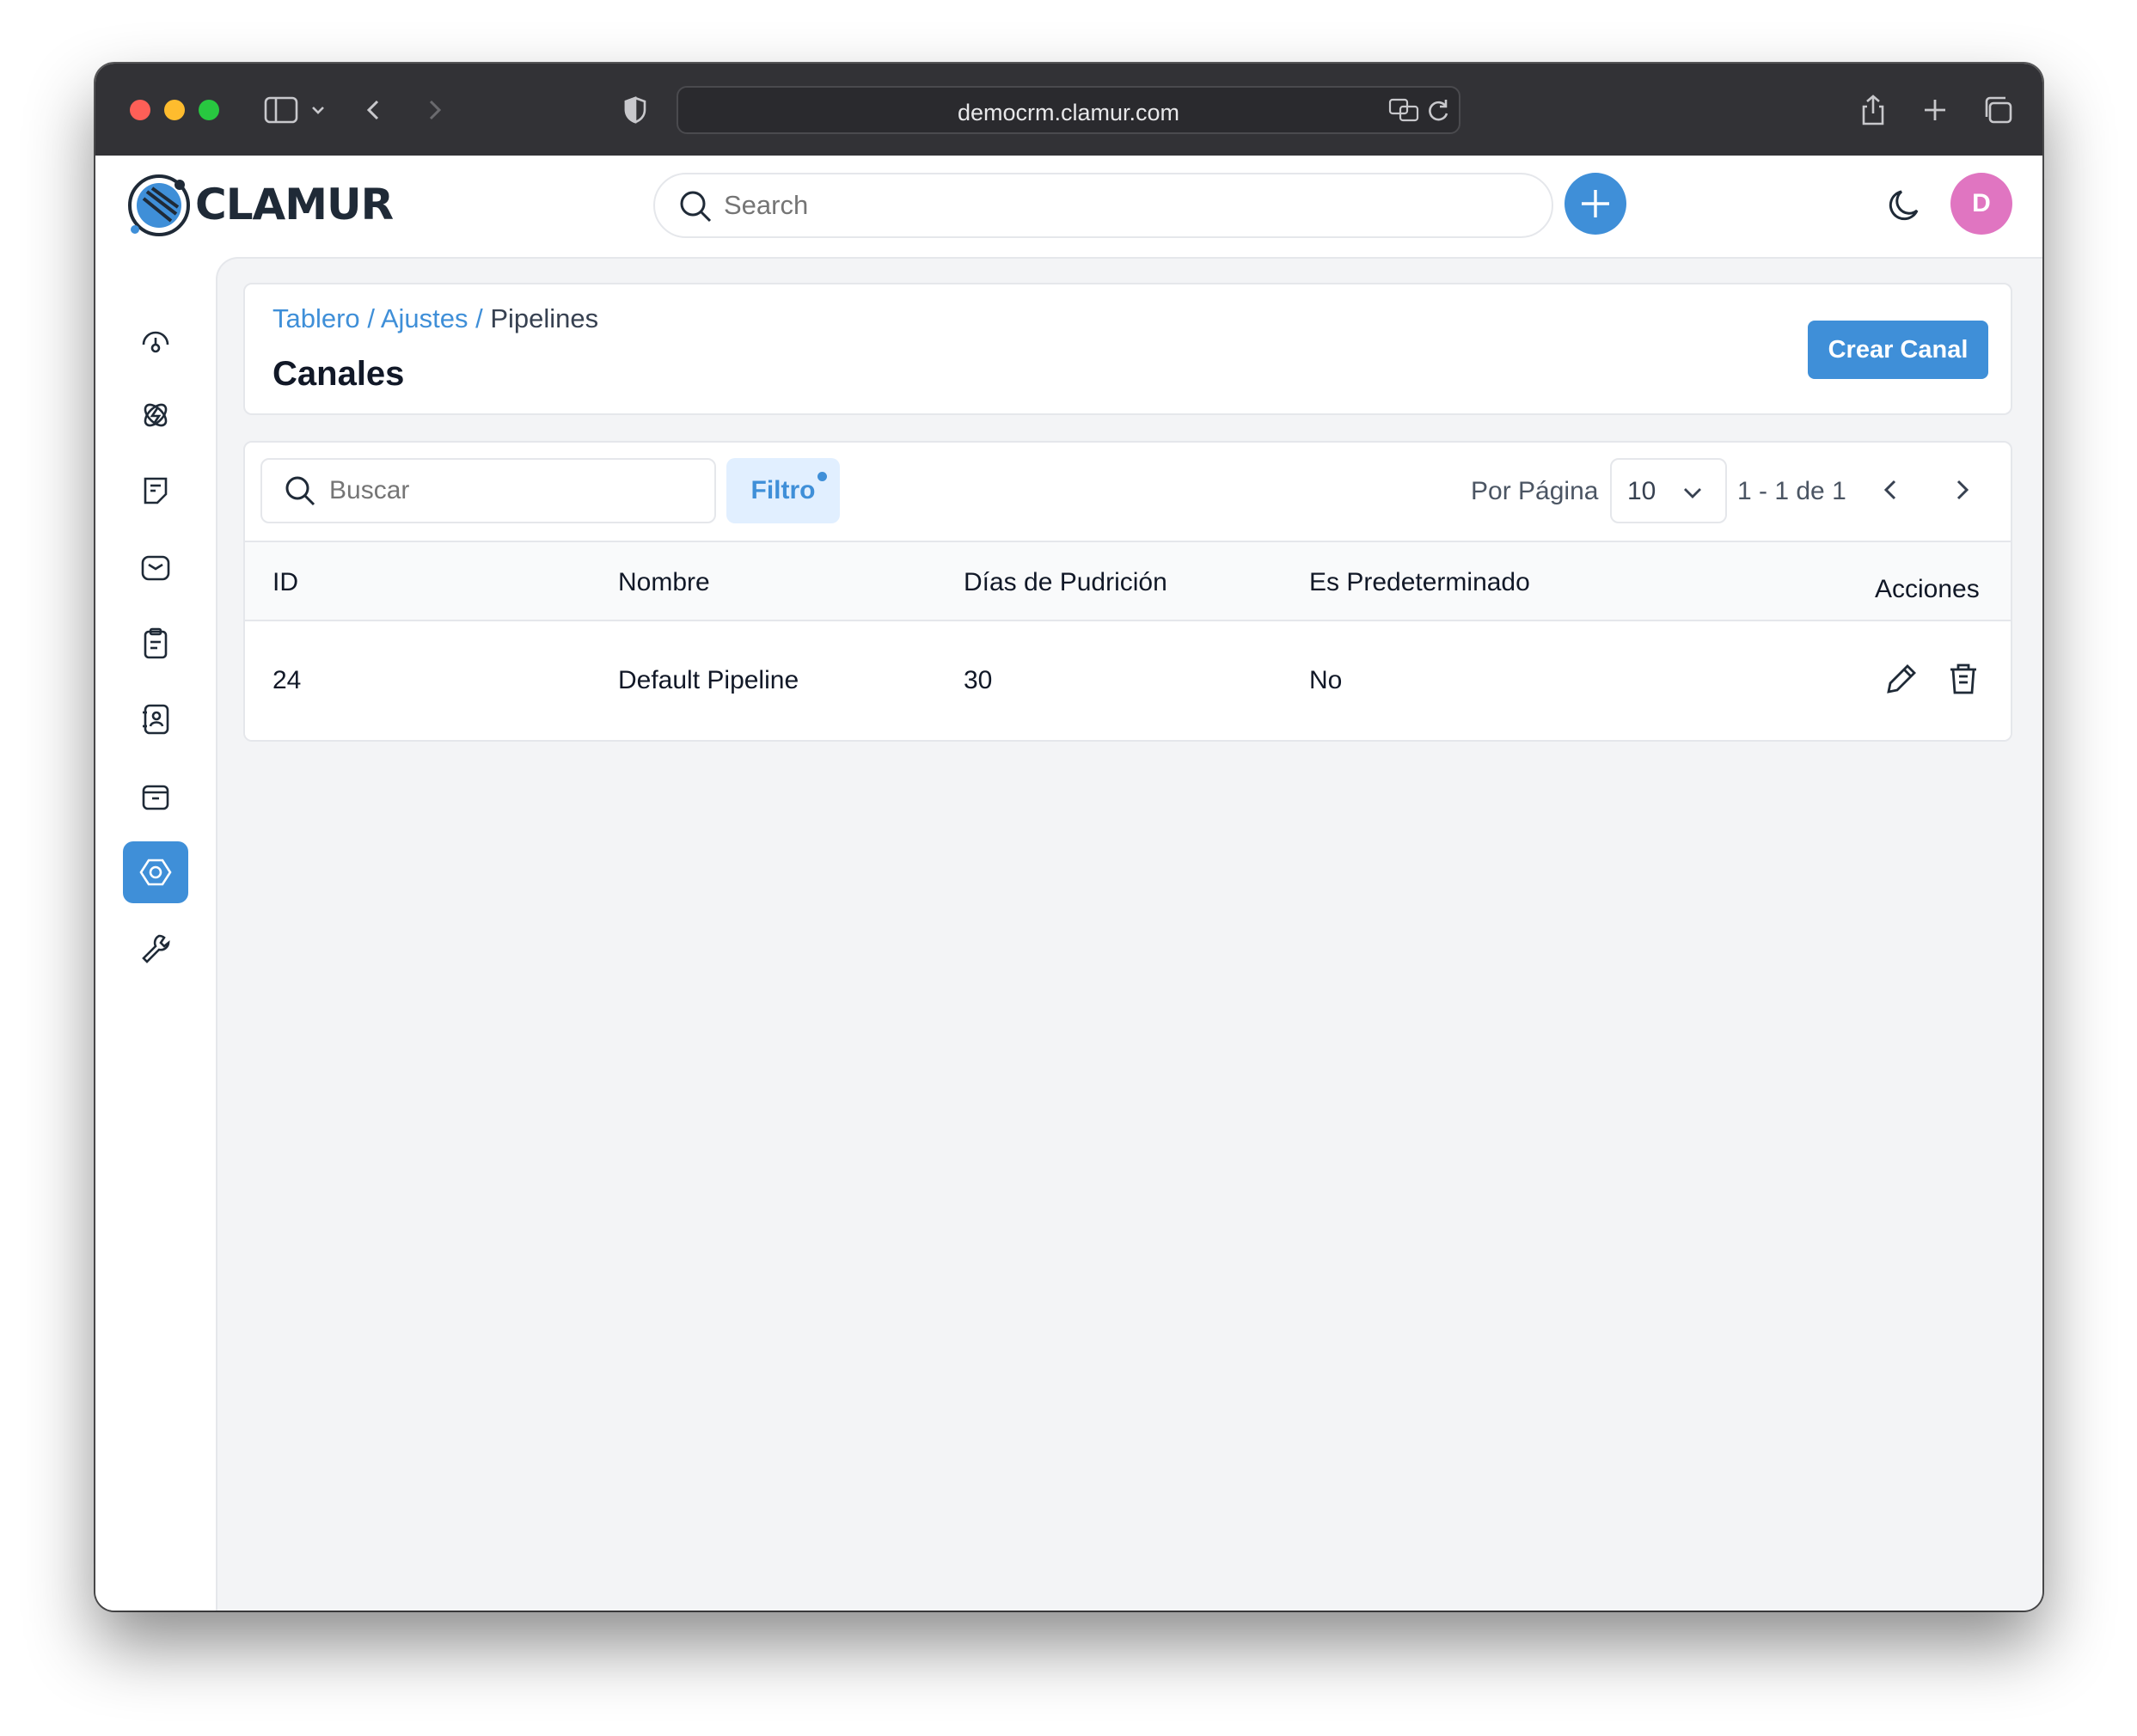 Image resolution: width=2137 pixels, height=1736 pixels. I want to click on browser-titlebar: democrm.clamur.com, so click(1068, 110).